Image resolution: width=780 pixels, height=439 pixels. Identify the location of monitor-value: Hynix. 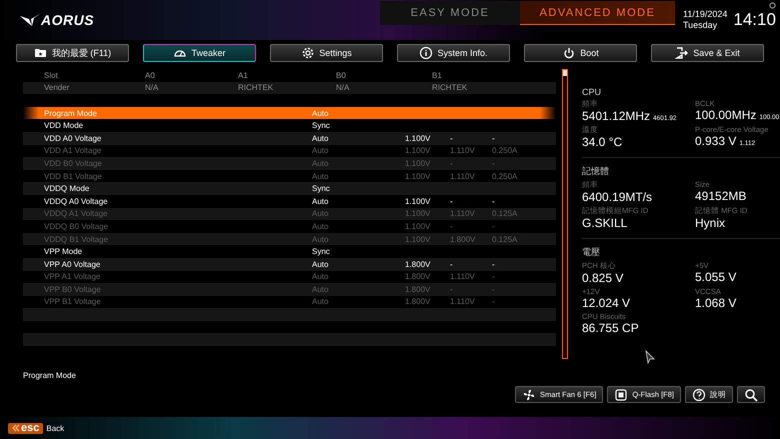
(710, 223).